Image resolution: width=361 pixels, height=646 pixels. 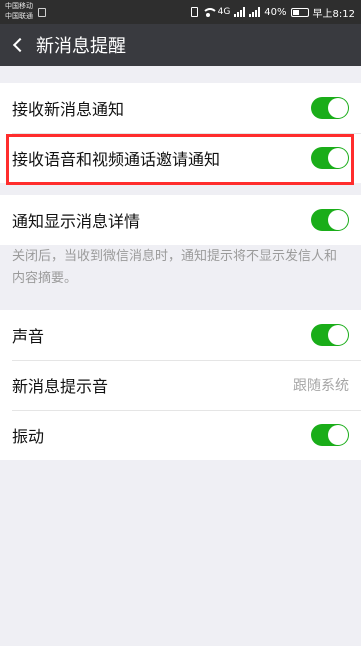 What do you see at coordinates (224, 12) in the screenshot?
I see `network-type-label: 4G` at bounding box center [224, 12].